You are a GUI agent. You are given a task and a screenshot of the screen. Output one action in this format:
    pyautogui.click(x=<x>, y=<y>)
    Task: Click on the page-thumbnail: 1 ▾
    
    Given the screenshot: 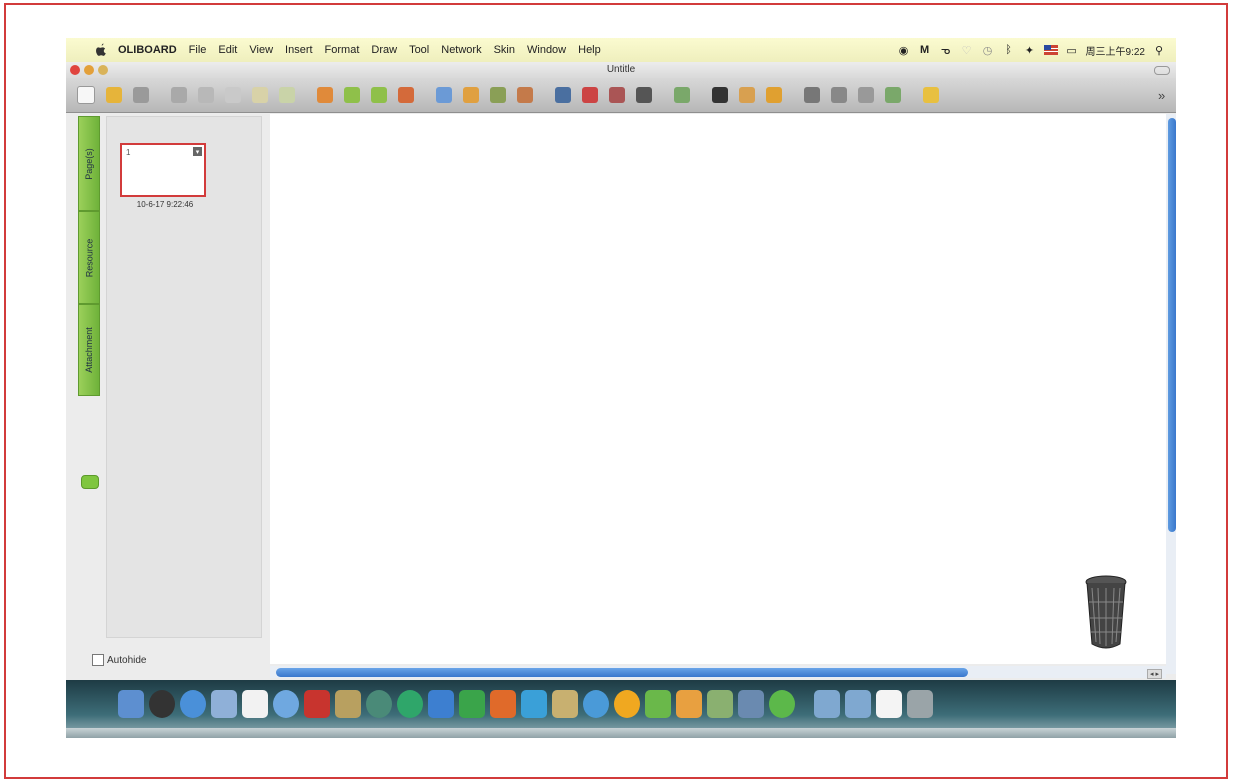 What is the action you would take?
    pyautogui.click(x=163, y=170)
    